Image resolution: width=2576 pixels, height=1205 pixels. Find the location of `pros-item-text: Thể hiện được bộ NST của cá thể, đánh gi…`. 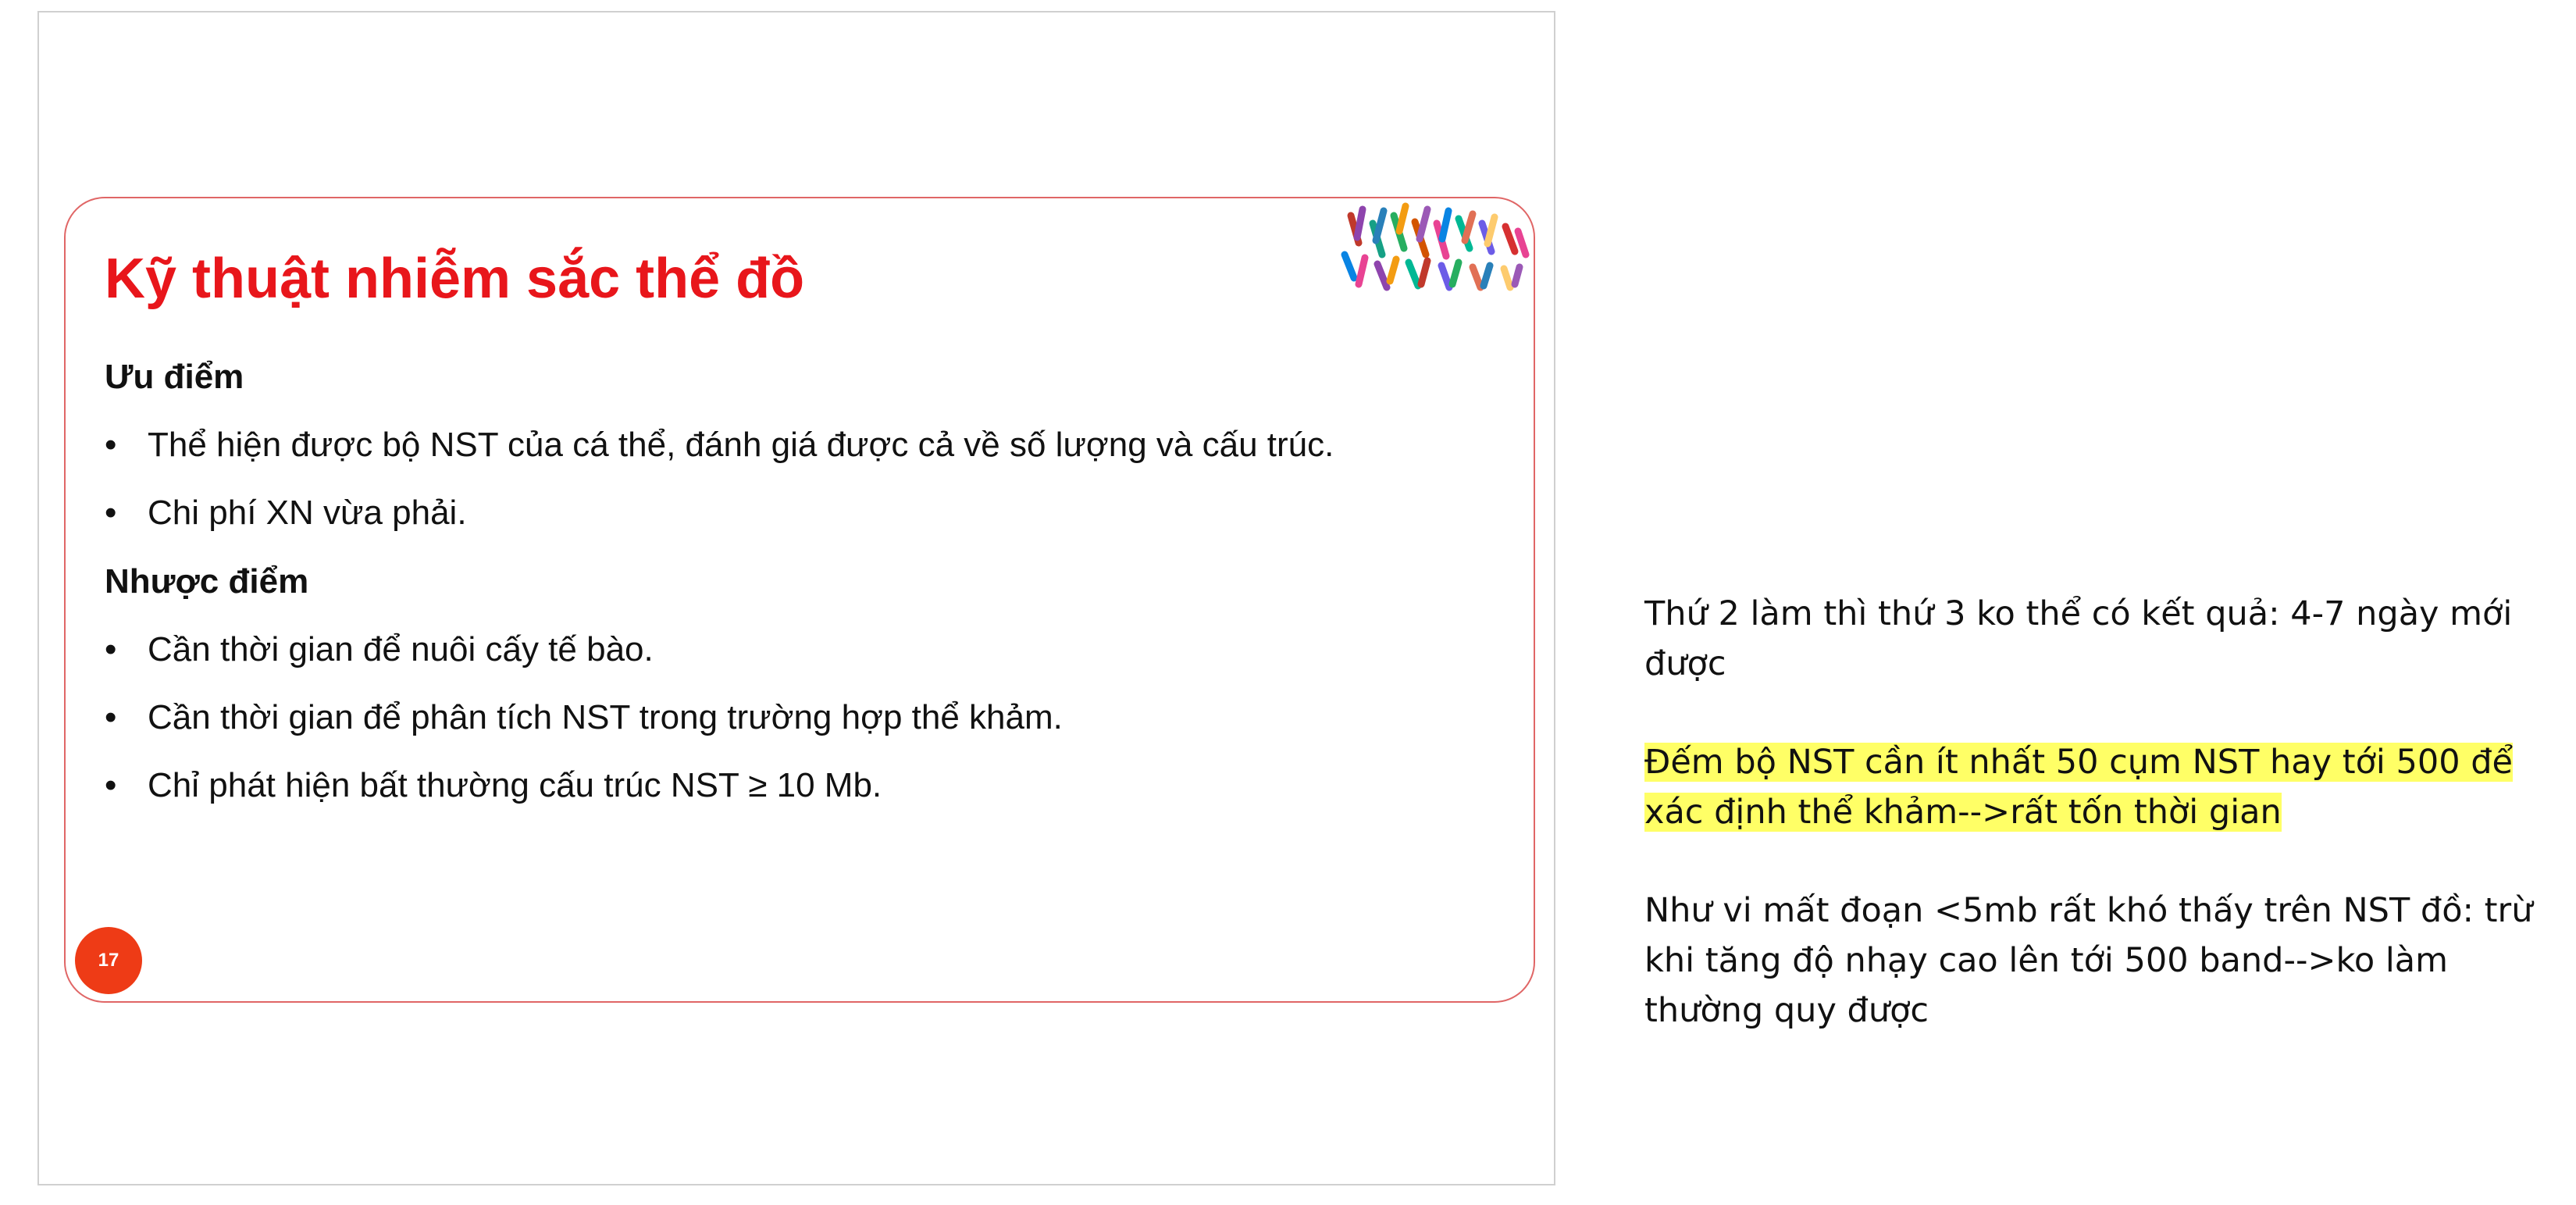

pros-item-text: Thể hiện được bộ NST của cá thể, đánh gi… is located at coordinates (741, 445).